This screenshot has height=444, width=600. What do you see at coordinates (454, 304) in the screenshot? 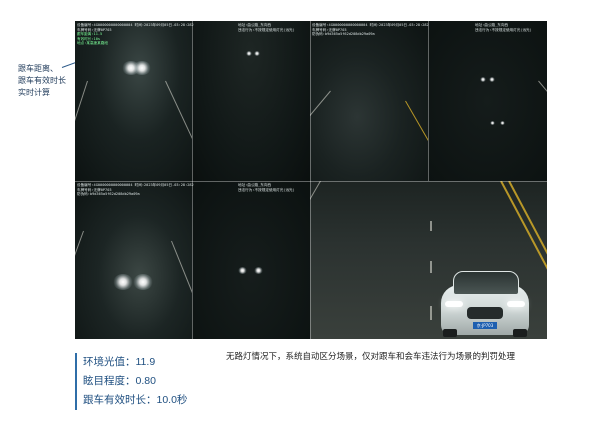
I see `car-headlight-left` at bounding box center [454, 304].